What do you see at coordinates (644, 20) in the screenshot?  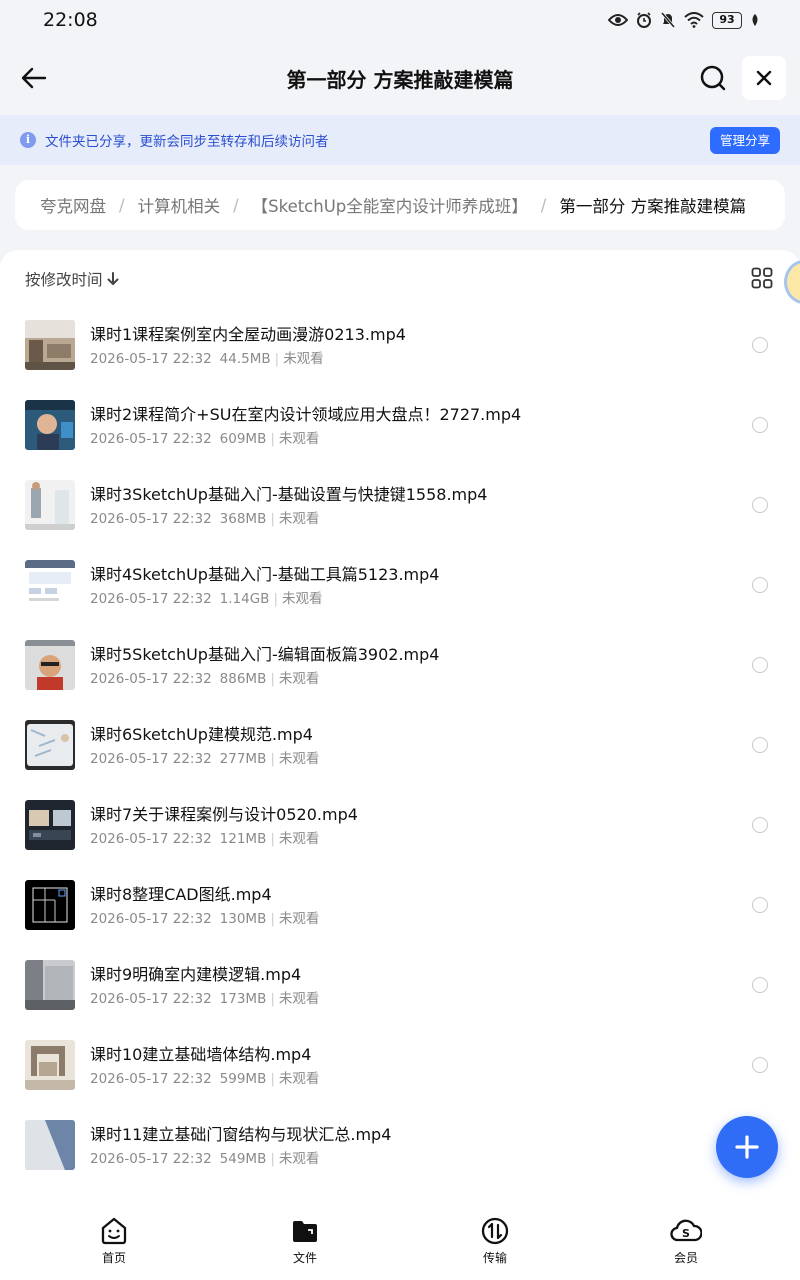 I see `alarm-icon` at bounding box center [644, 20].